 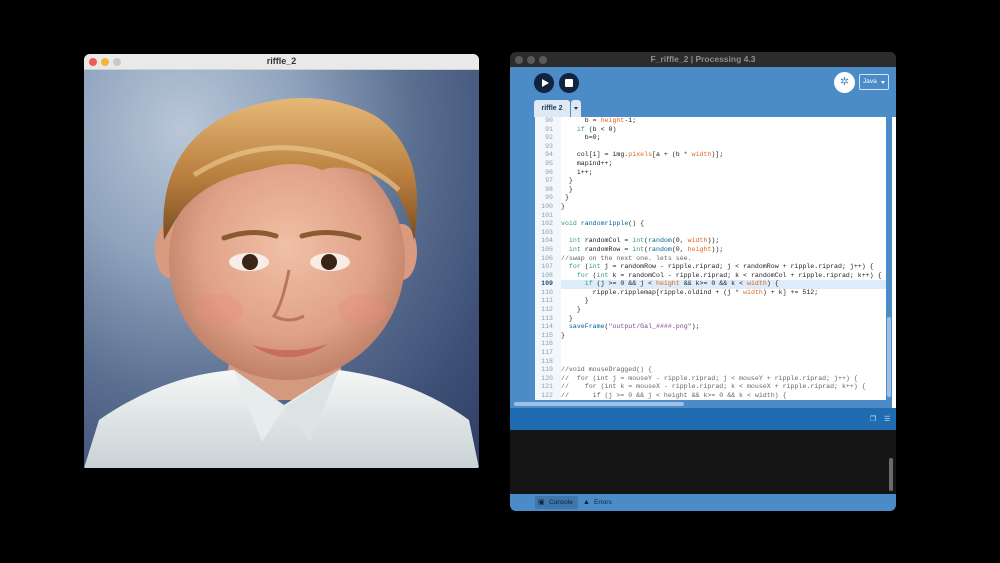 I want to click on code-text: //void mouseDragged() {, so click(x=607, y=370).